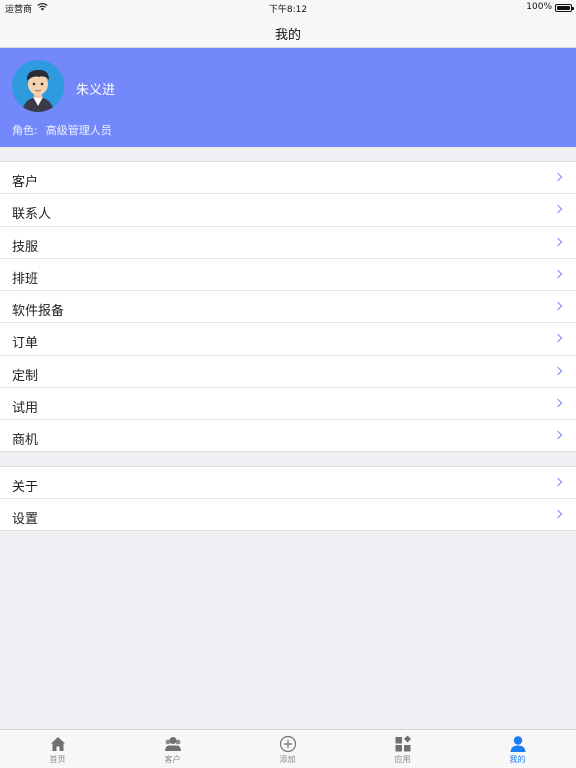 This screenshot has width=576, height=768. Describe the element at coordinates (96, 90) in the screenshot. I see `user-name: 朱义进` at that location.